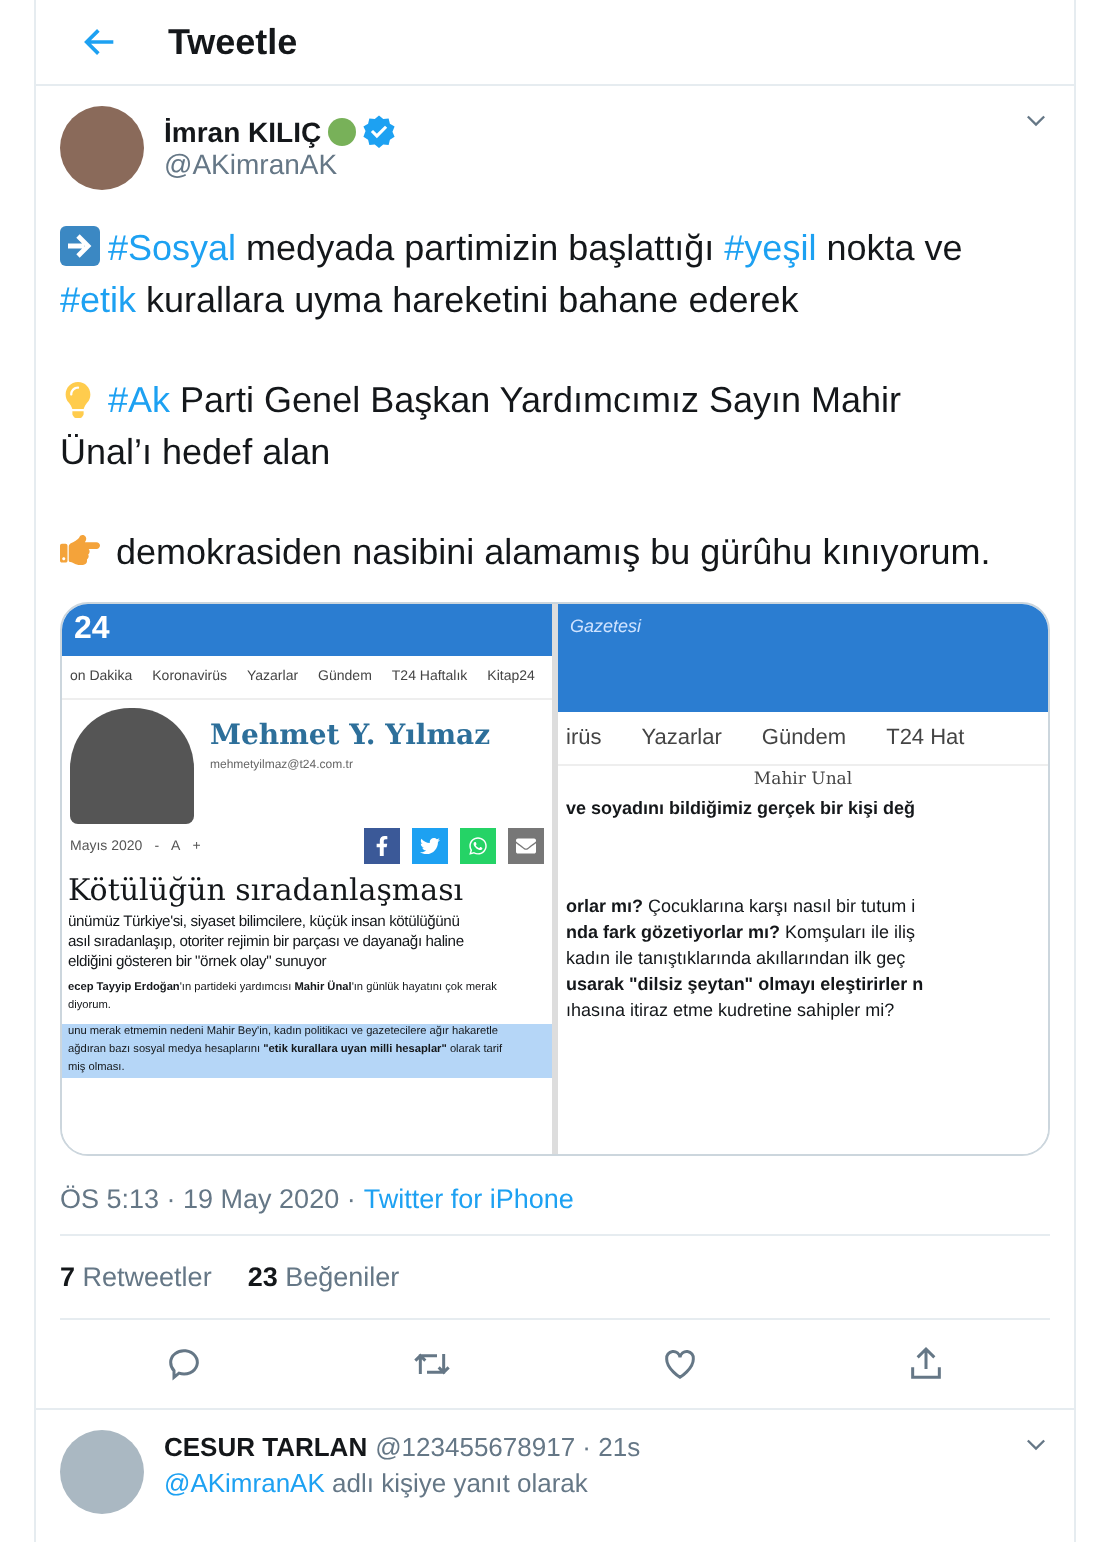 Image resolution: width=1110 pixels, height=1542 pixels. What do you see at coordinates (139, 400) in the screenshot?
I see `hashtag-link: #Ak` at bounding box center [139, 400].